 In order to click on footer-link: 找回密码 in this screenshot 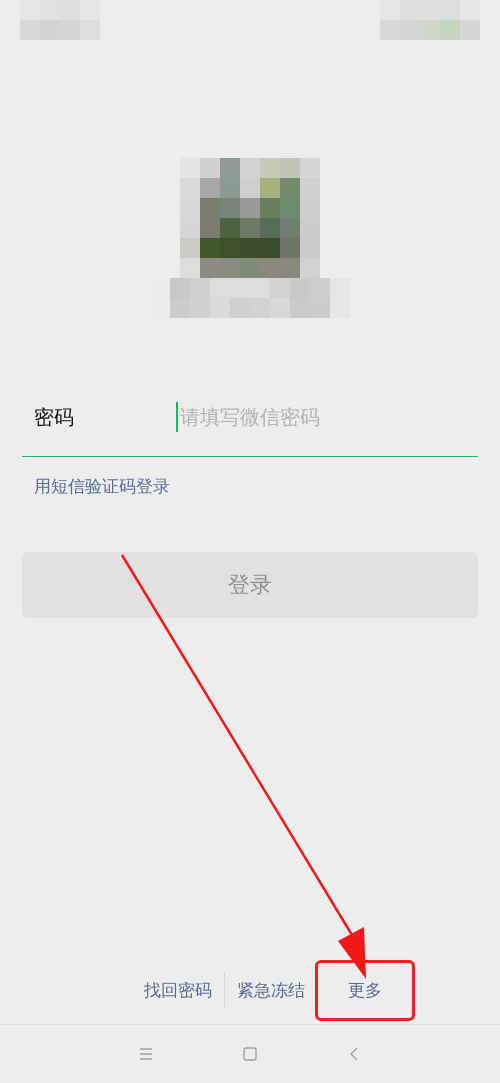, I will do `click(178, 990)`.